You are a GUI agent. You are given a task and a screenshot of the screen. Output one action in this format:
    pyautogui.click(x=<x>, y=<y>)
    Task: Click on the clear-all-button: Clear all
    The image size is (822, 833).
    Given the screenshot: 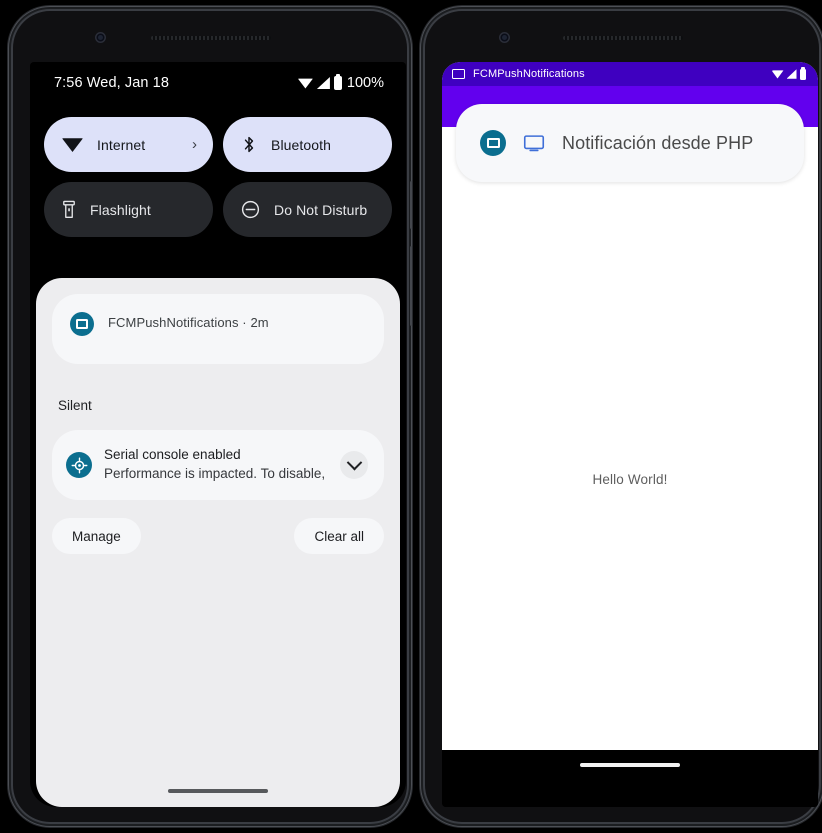 What is the action you would take?
    pyautogui.click(x=339, y=536)
    